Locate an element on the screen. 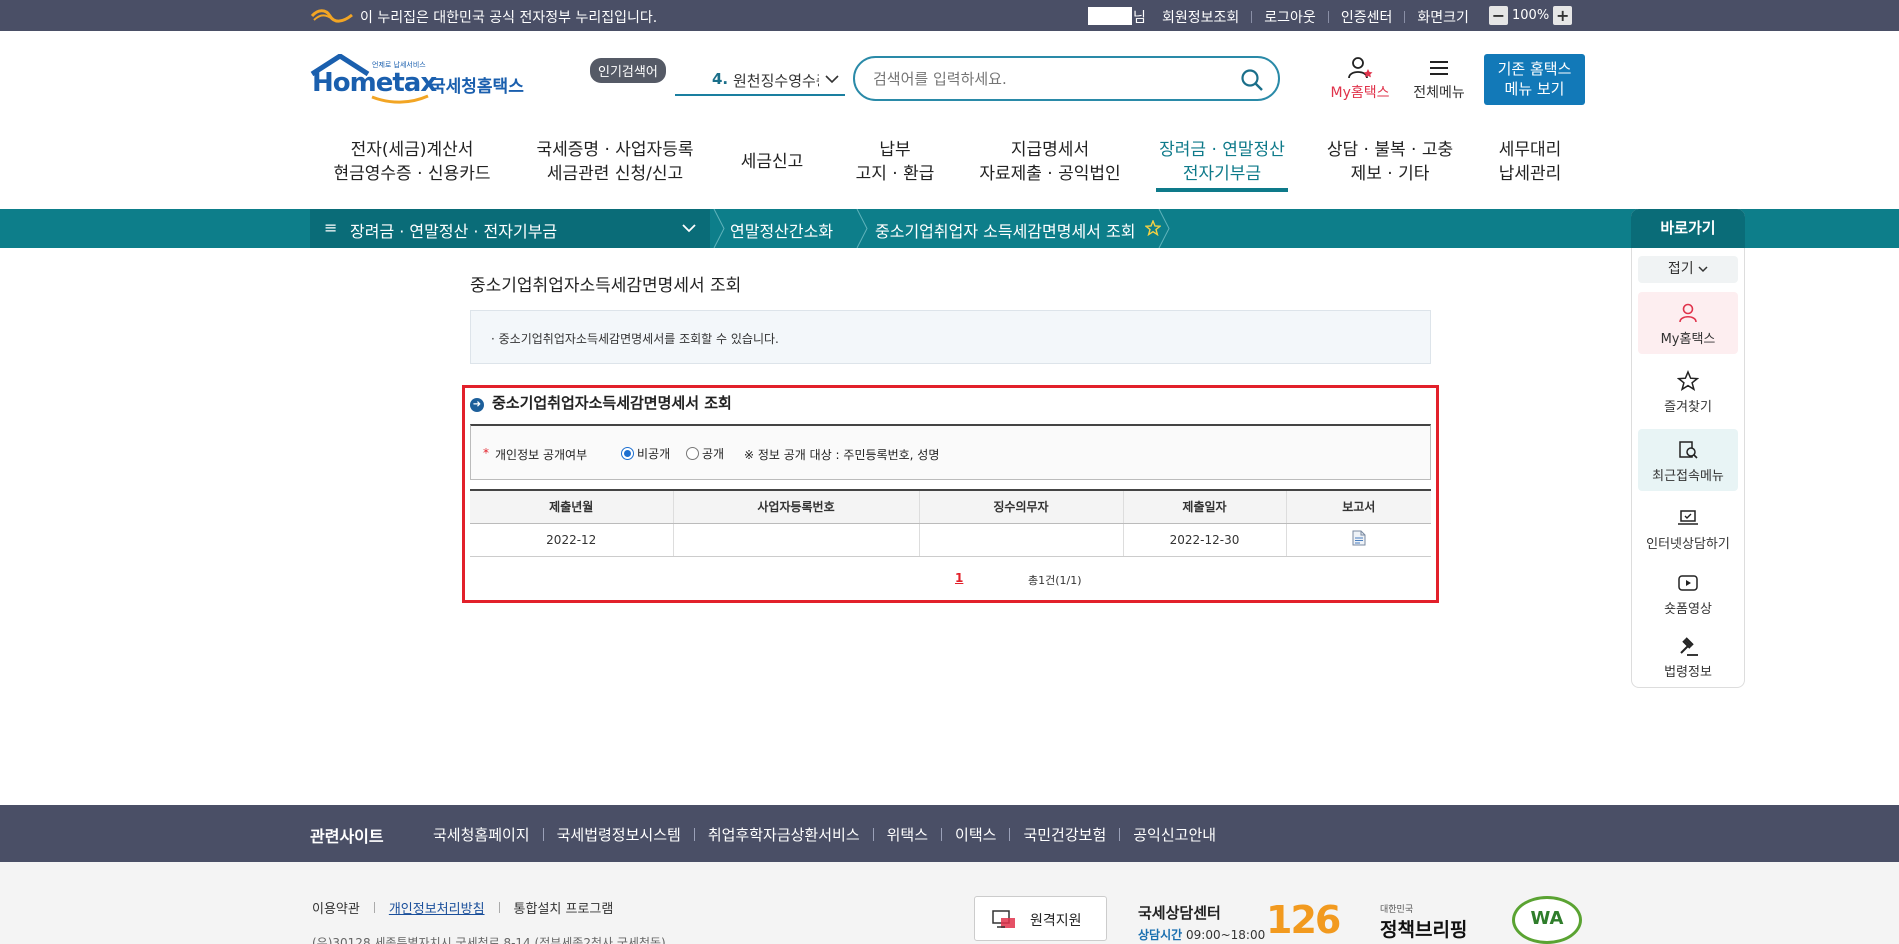 This screenshot has height=944, width=1899. quick-short-video: 숏폼영상 is located at coordinates (1688, 593).